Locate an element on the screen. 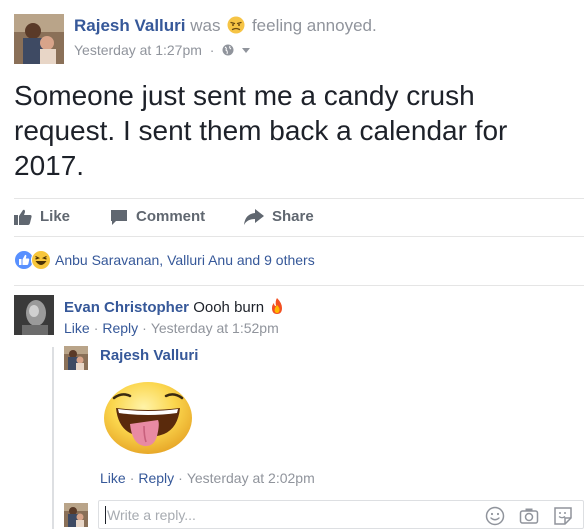 The width and height of the screenshot is (584, 531). reply-author-name: Rajesh Valluri is located at coordinates (149, 355).